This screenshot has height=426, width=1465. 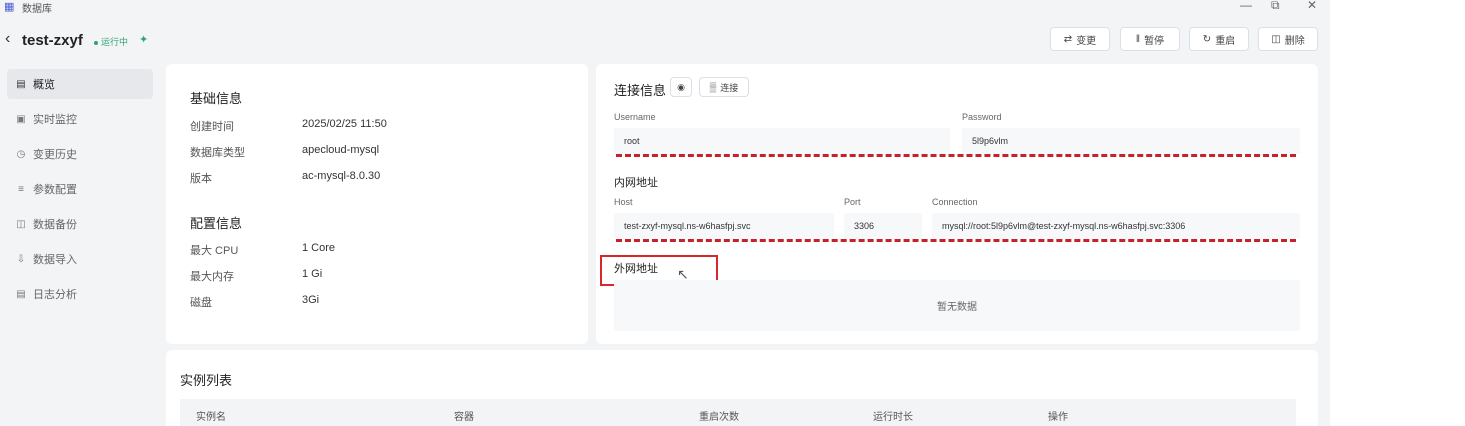 What do you see at coordinates (636, 183) in the screenshot?
I see `internal-address-title: 内网地址` at bounding box center [636, 183].